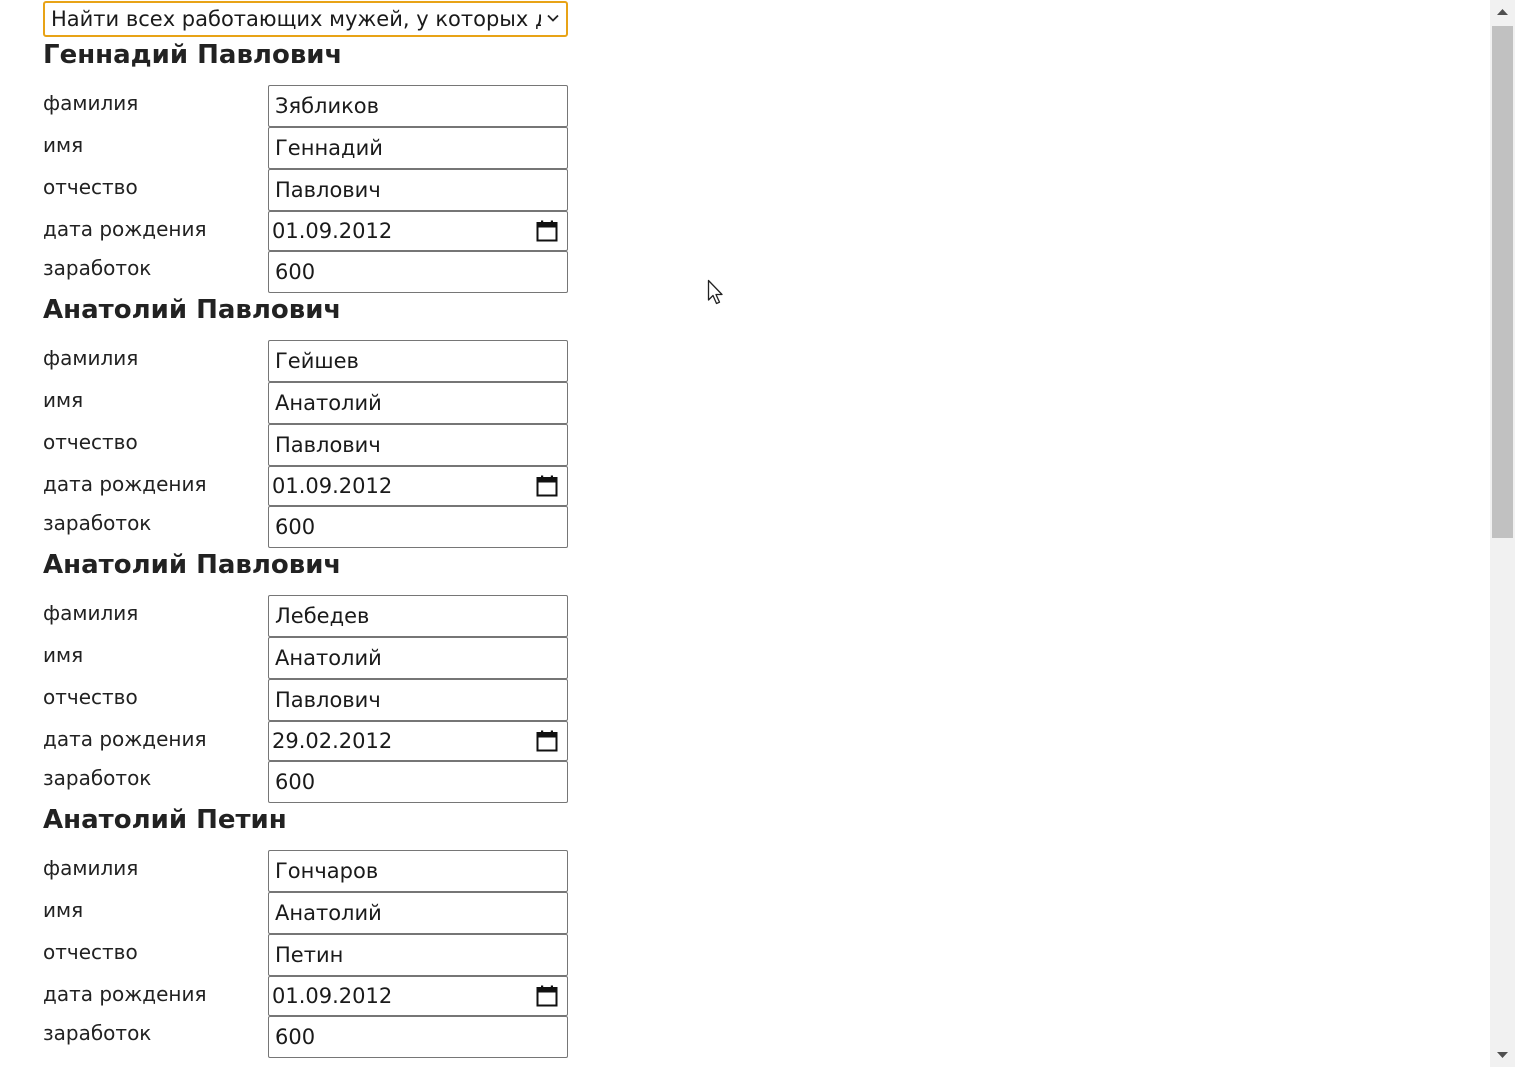 The image size is (1515, 1067). Describe the element at coordinates (296, 19) in the screenshot. I see `query-select-value: Найти всех работающих мужей, у которых д` at that location.